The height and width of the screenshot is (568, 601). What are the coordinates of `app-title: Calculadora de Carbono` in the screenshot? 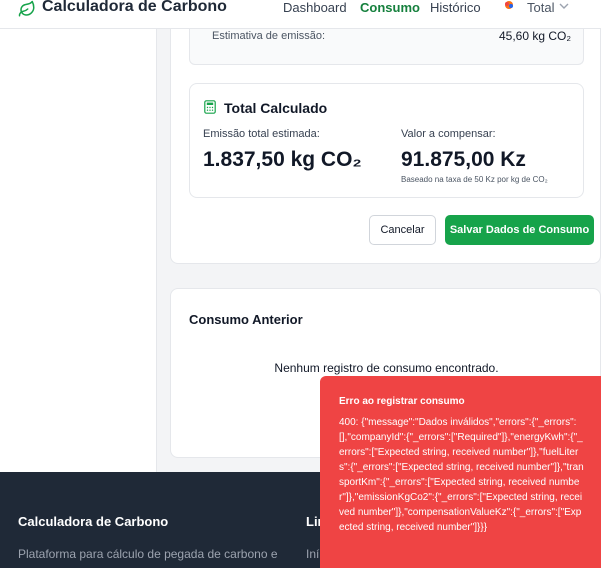 It's located at (134, 8).